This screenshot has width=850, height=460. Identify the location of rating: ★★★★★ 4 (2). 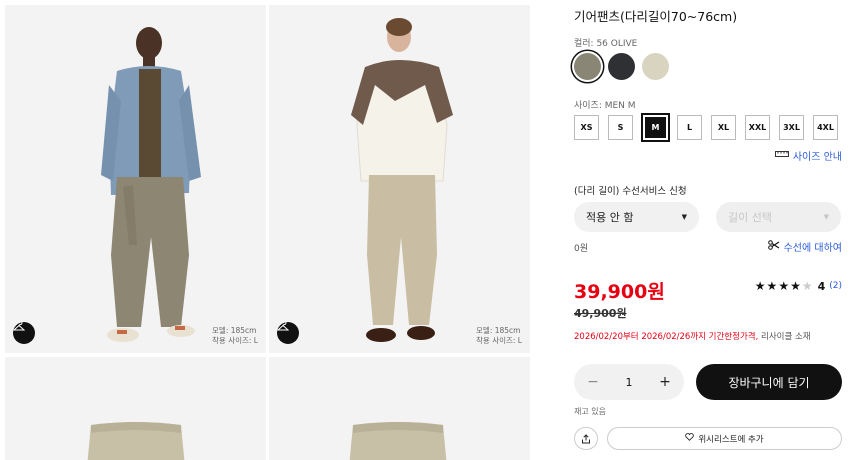
(798, 286).